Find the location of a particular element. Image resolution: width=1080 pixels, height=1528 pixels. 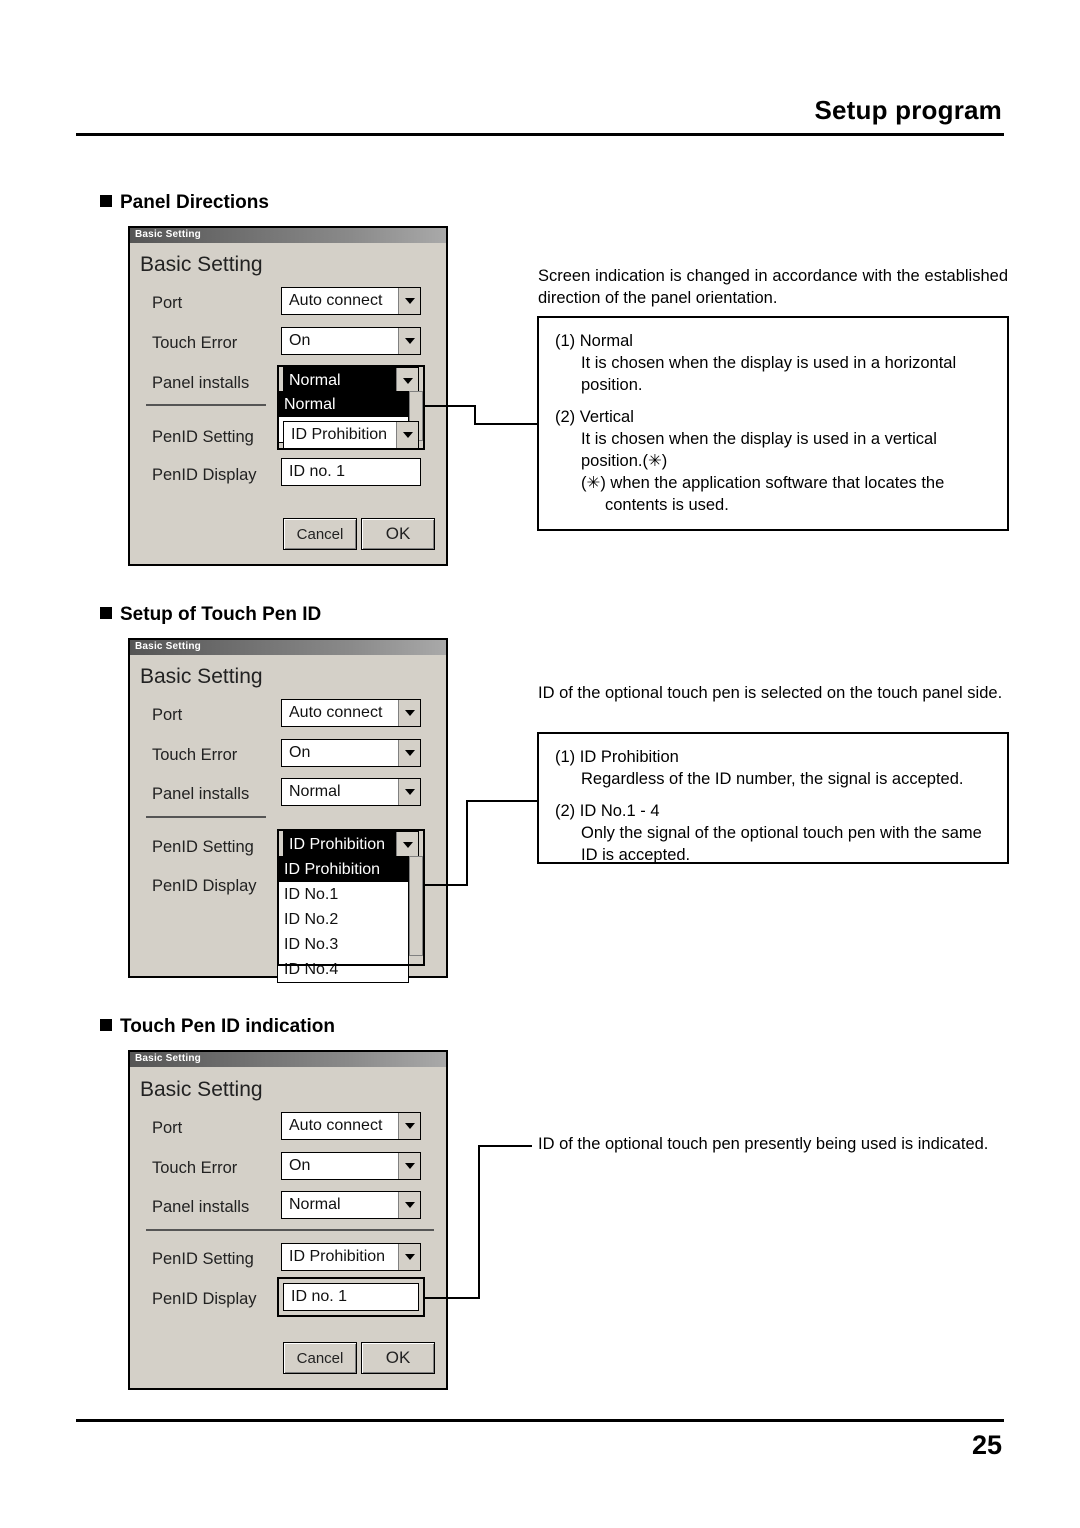

callout-item2-title: (2) ID No.1 - 4 is located at coordinates (607, 811).